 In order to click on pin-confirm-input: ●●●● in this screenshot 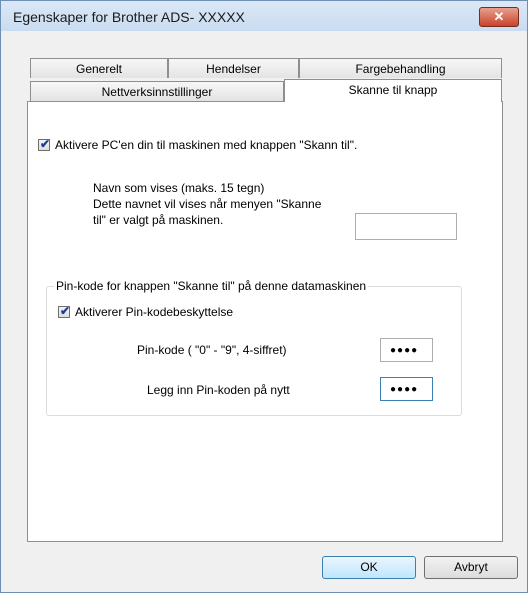, I will do `click(406, 389)`.